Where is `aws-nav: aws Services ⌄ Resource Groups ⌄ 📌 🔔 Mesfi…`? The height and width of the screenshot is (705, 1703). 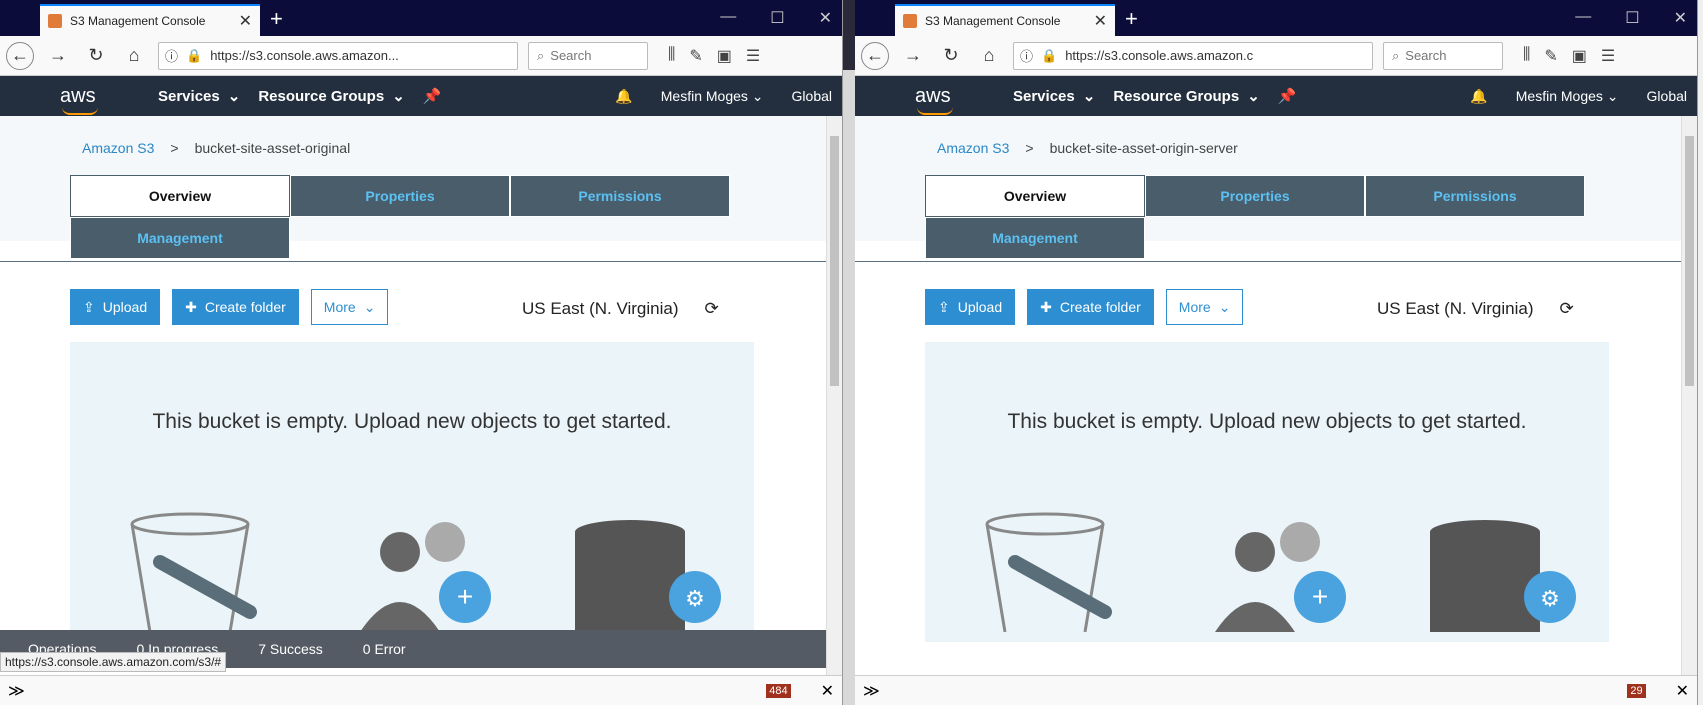
aws-nav: aws Services ⌄ Resource Groups ⌄ 📌 🔔 Mesfi… is located at coordinates (421, 96).